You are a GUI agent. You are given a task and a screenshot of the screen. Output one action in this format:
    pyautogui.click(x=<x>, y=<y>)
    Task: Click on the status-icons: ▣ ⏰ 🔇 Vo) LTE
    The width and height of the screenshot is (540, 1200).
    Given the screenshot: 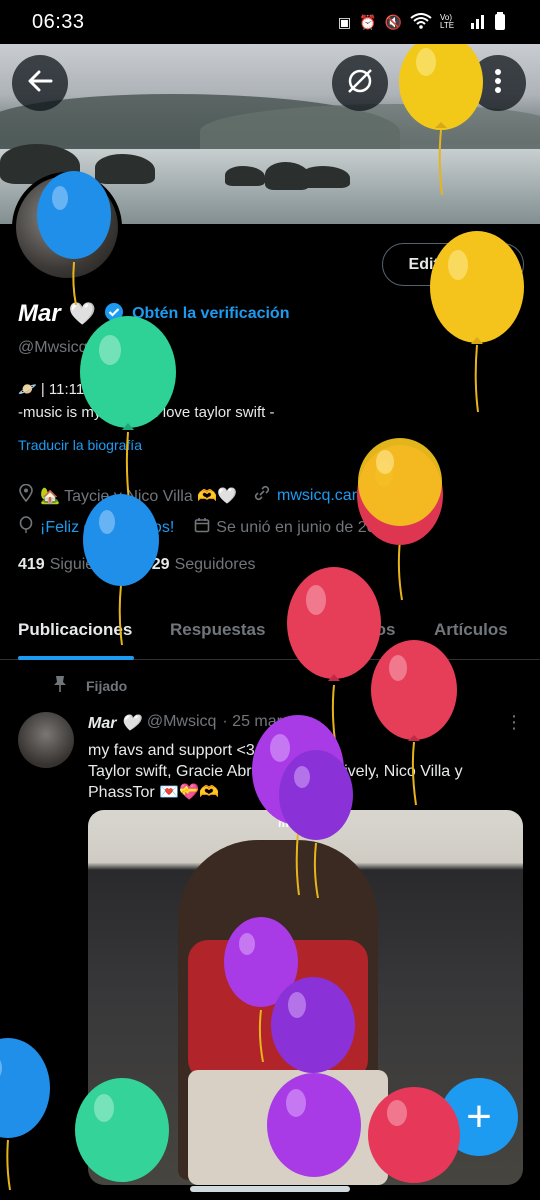 What is the action you would take?
    pyautogui.click(x=421, y=22)
    